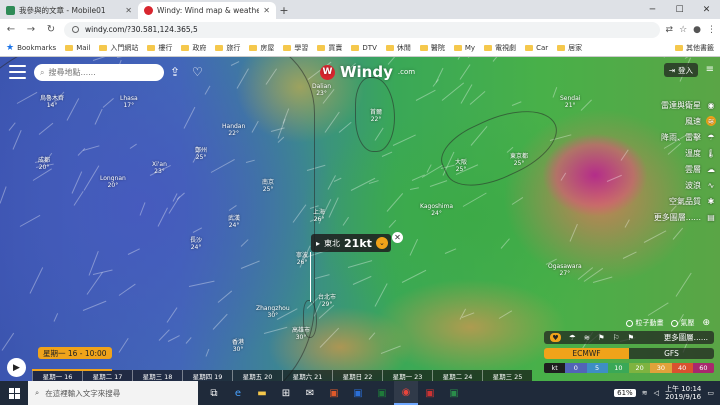 The image size is (720, 405). What do you see at coordinates (75, 353) in the screenshot?
I see `current-time-indicator: 星期一 16 - 10:00` at bounding box center [75, 353].